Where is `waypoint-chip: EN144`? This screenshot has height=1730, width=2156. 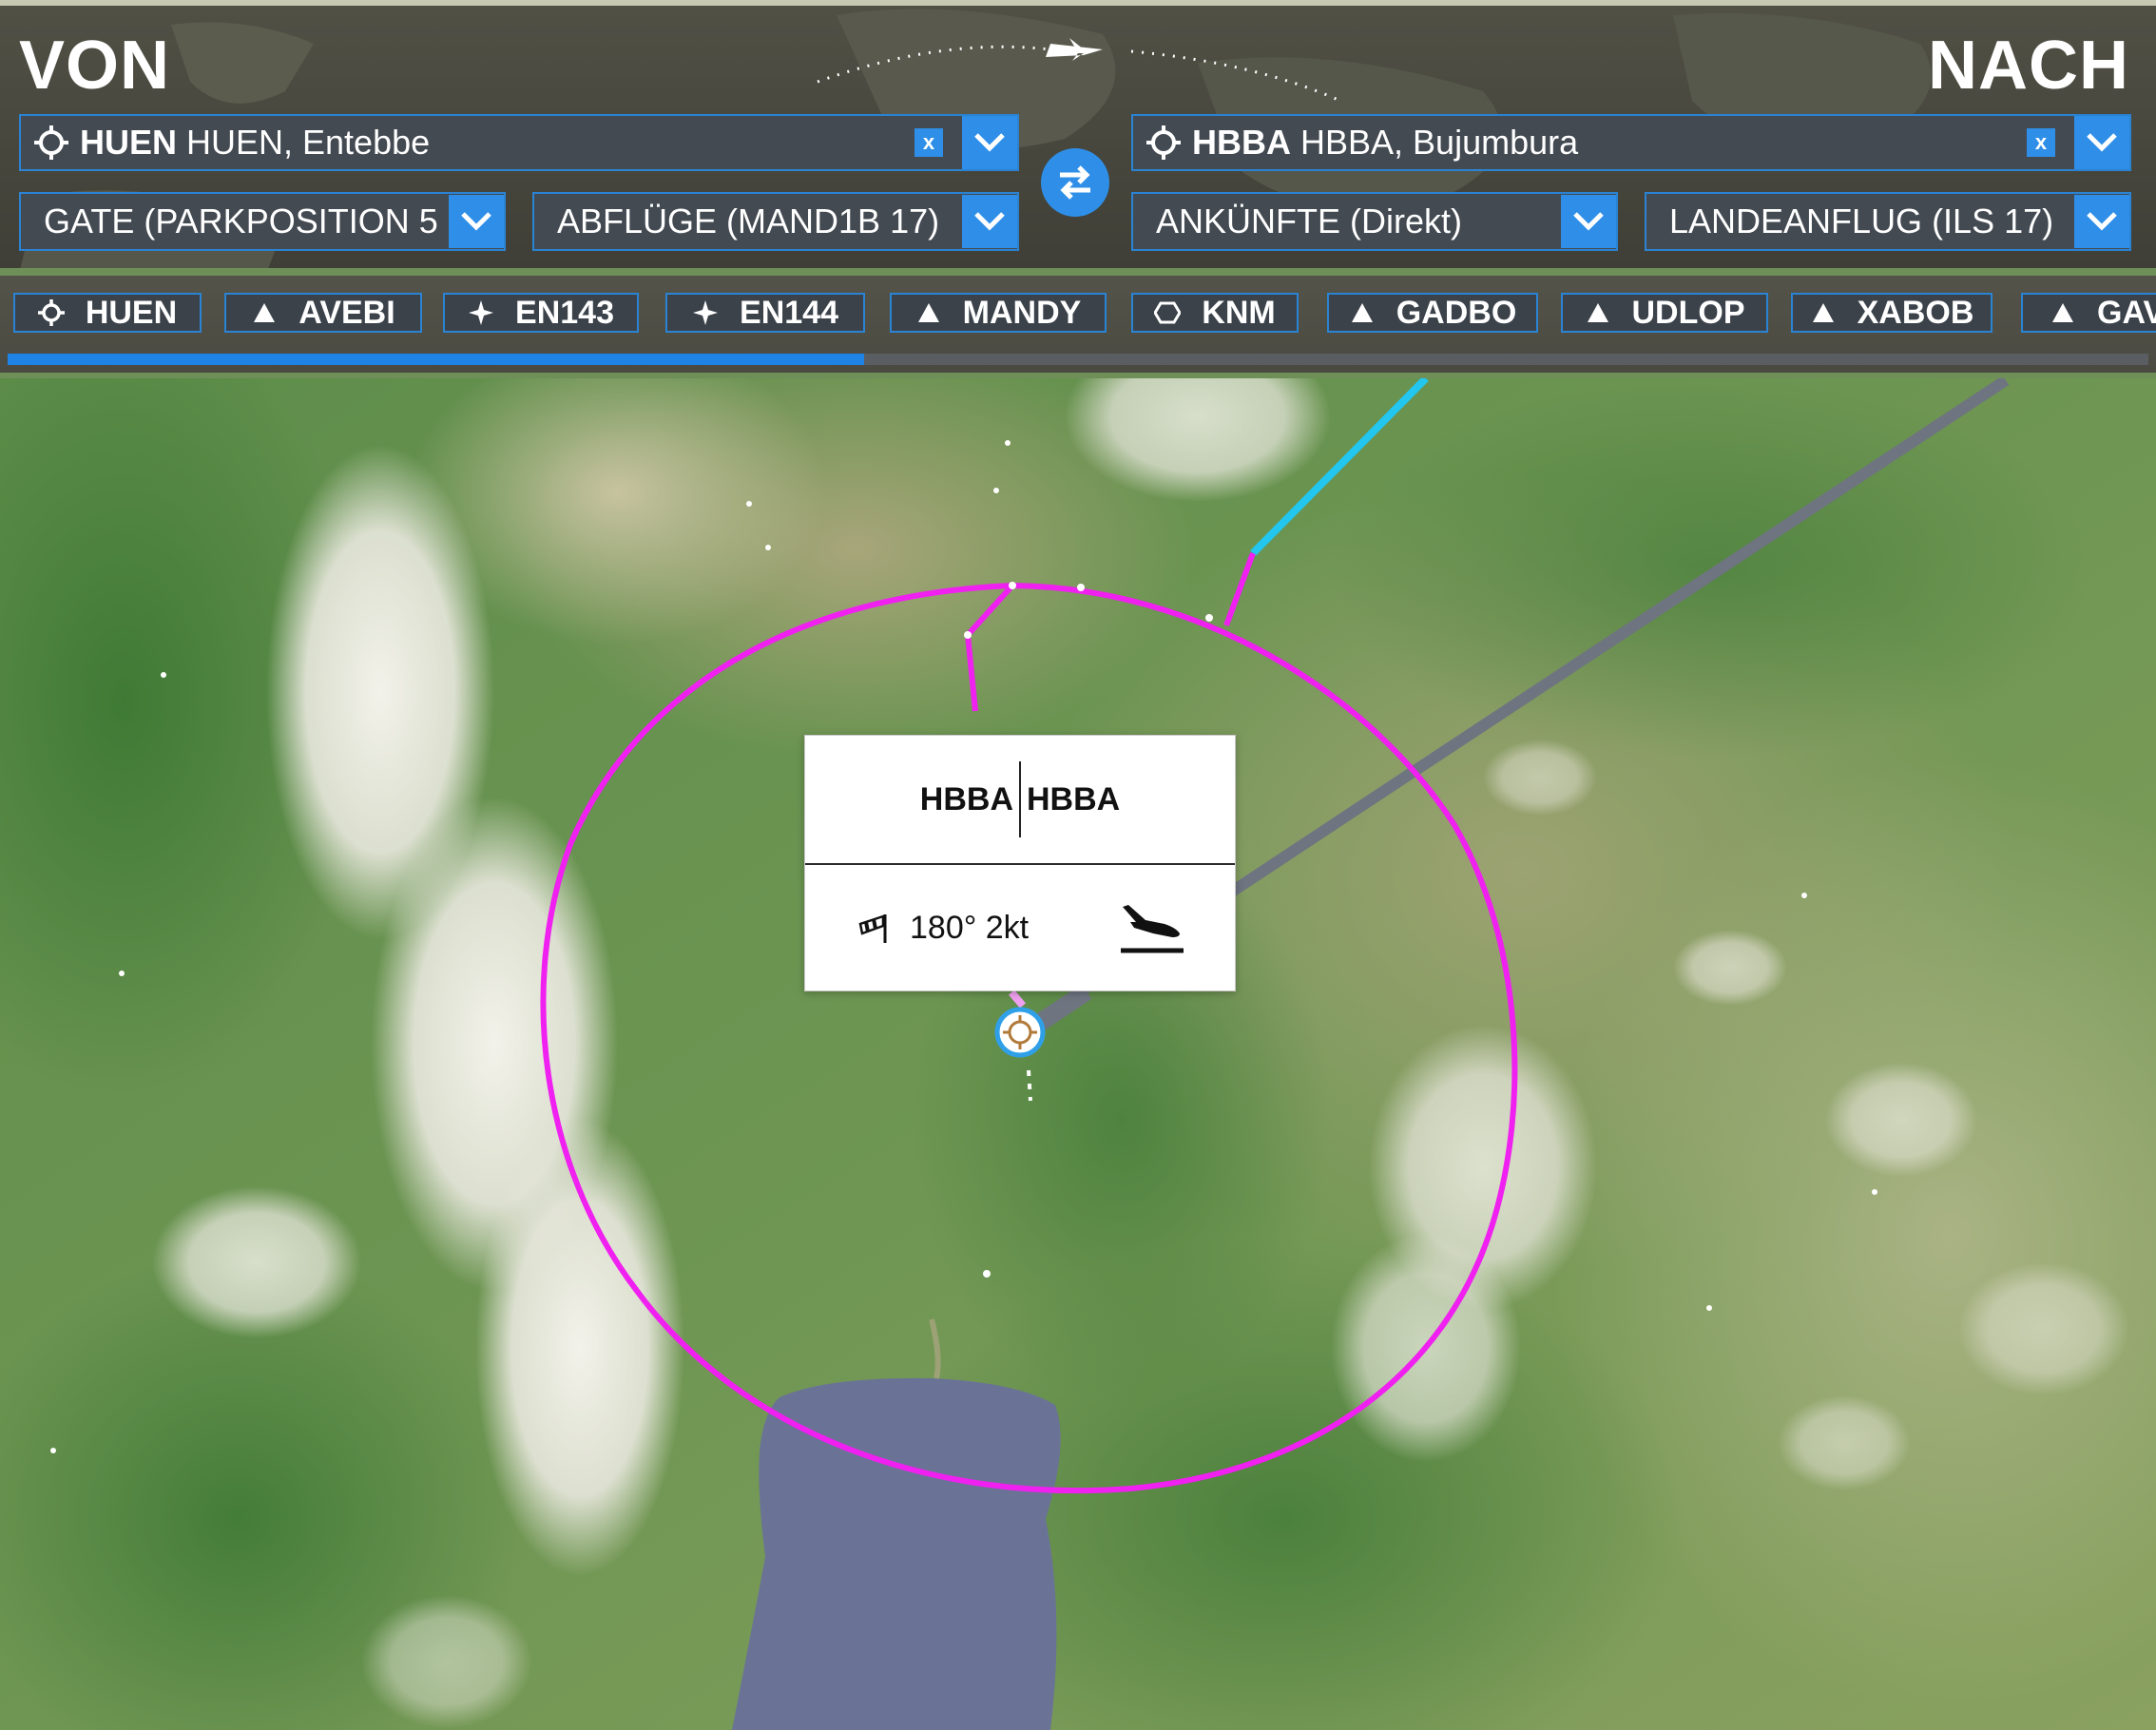
waypoint-chip: EN144 is located at coordinates (765, 313).